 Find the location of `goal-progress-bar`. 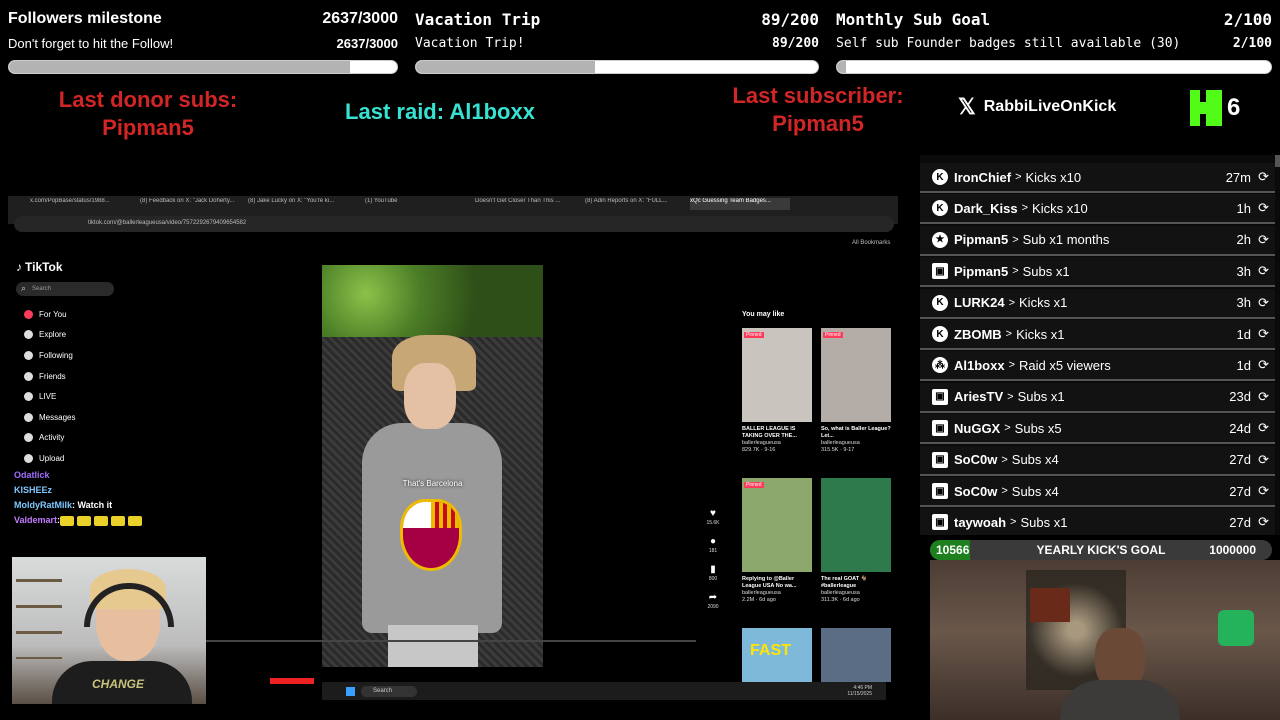

goal-progress-bar is located at coordinates (203, 67).